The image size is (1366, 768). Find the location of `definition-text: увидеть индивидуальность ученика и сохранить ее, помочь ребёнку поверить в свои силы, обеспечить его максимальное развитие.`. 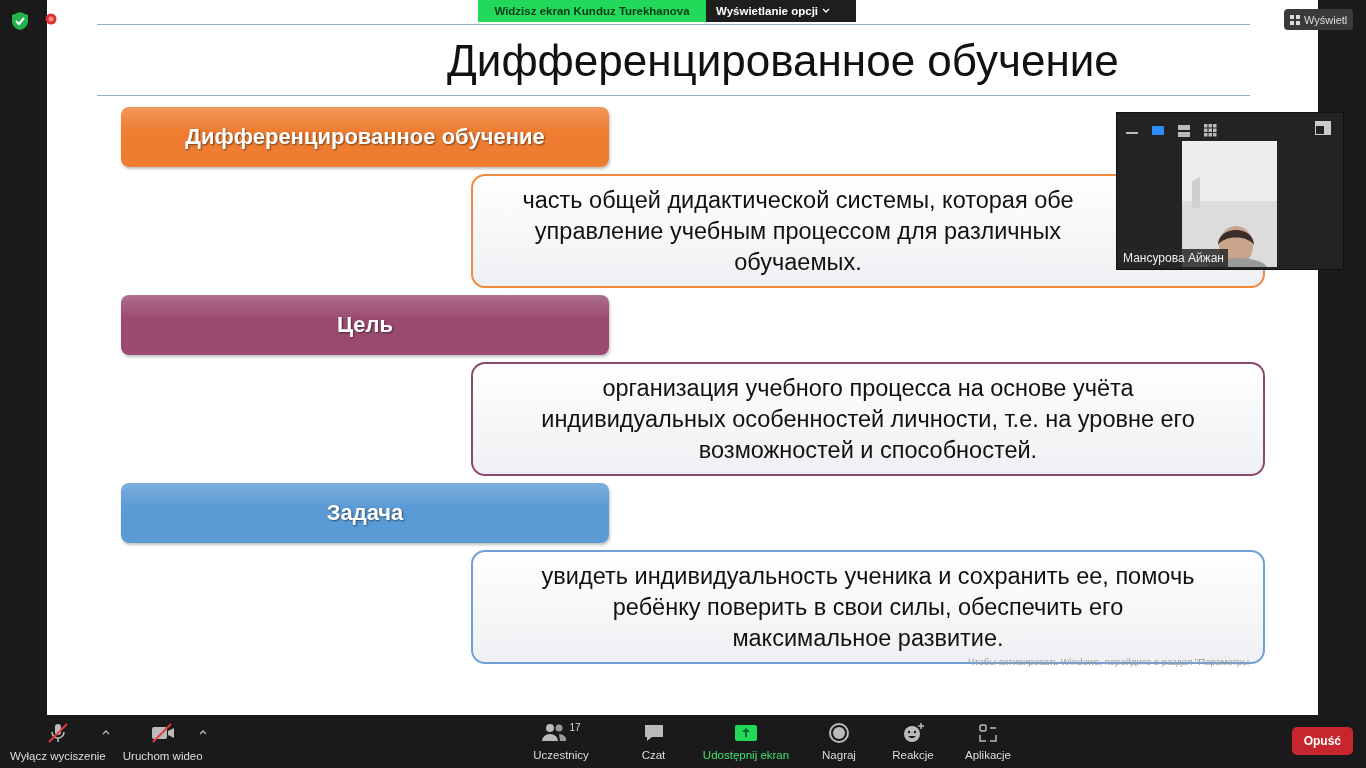

definition-text: увидеть индивидуальность ученика и сохранить ее, помочь ребёнку поверить в свои силы, обеспечить его максимальное развитие. is located at coordinates (868, 607).